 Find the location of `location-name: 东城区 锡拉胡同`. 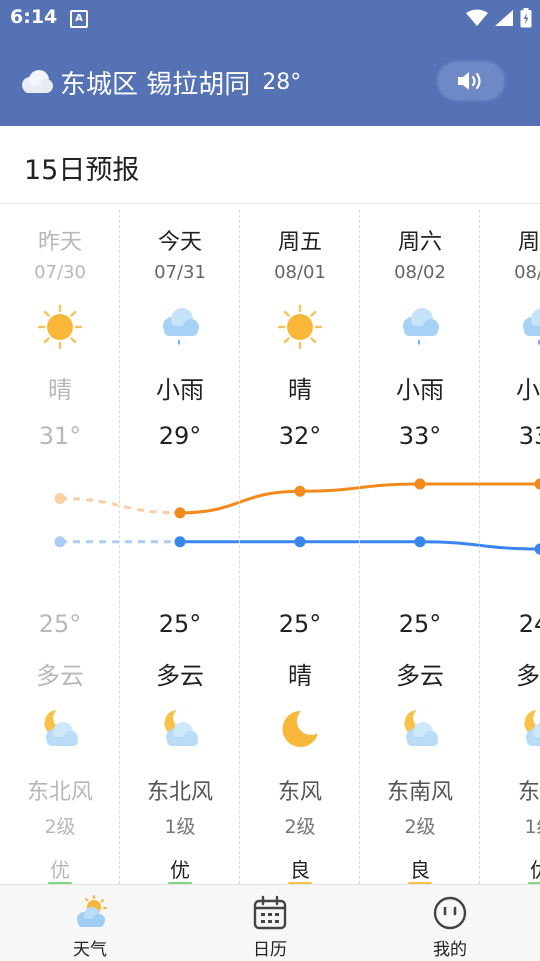

location-name: 东城区 锡拉胡同 is located at coordinates (155, 82).